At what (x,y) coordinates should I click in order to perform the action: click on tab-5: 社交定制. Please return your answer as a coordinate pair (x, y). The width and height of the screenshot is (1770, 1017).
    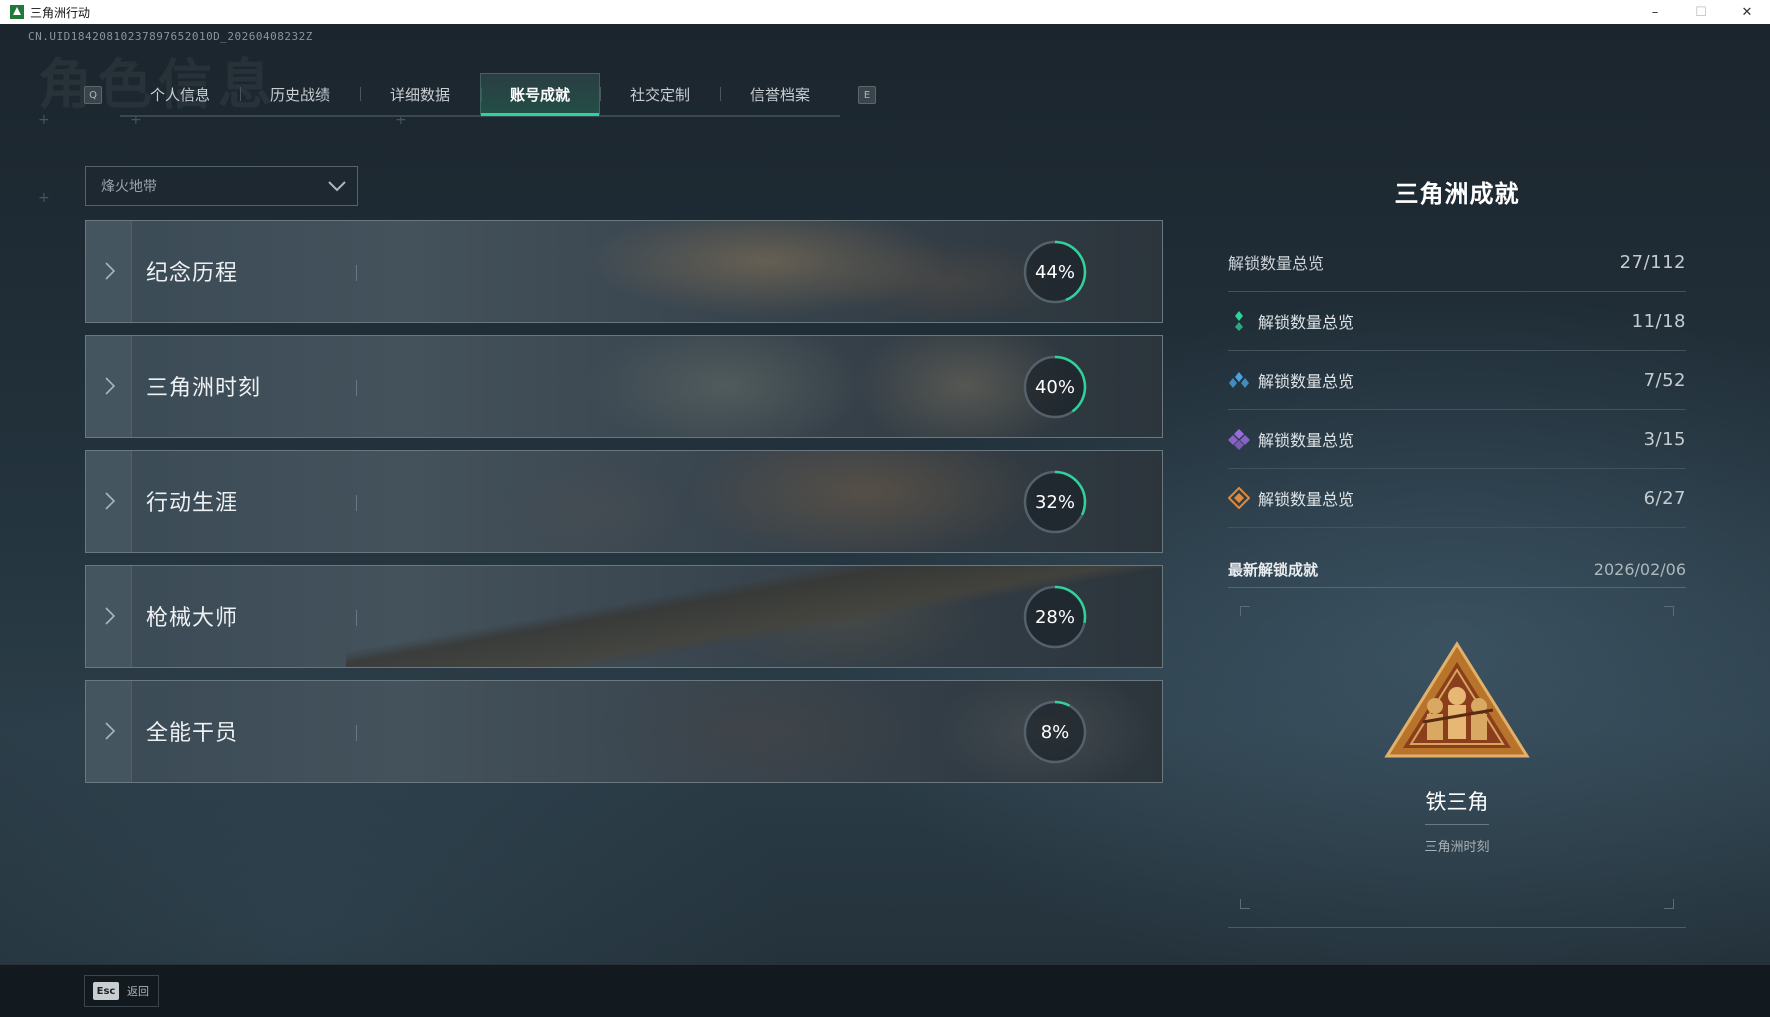
    Looking at the image, I should click on (660, 94).